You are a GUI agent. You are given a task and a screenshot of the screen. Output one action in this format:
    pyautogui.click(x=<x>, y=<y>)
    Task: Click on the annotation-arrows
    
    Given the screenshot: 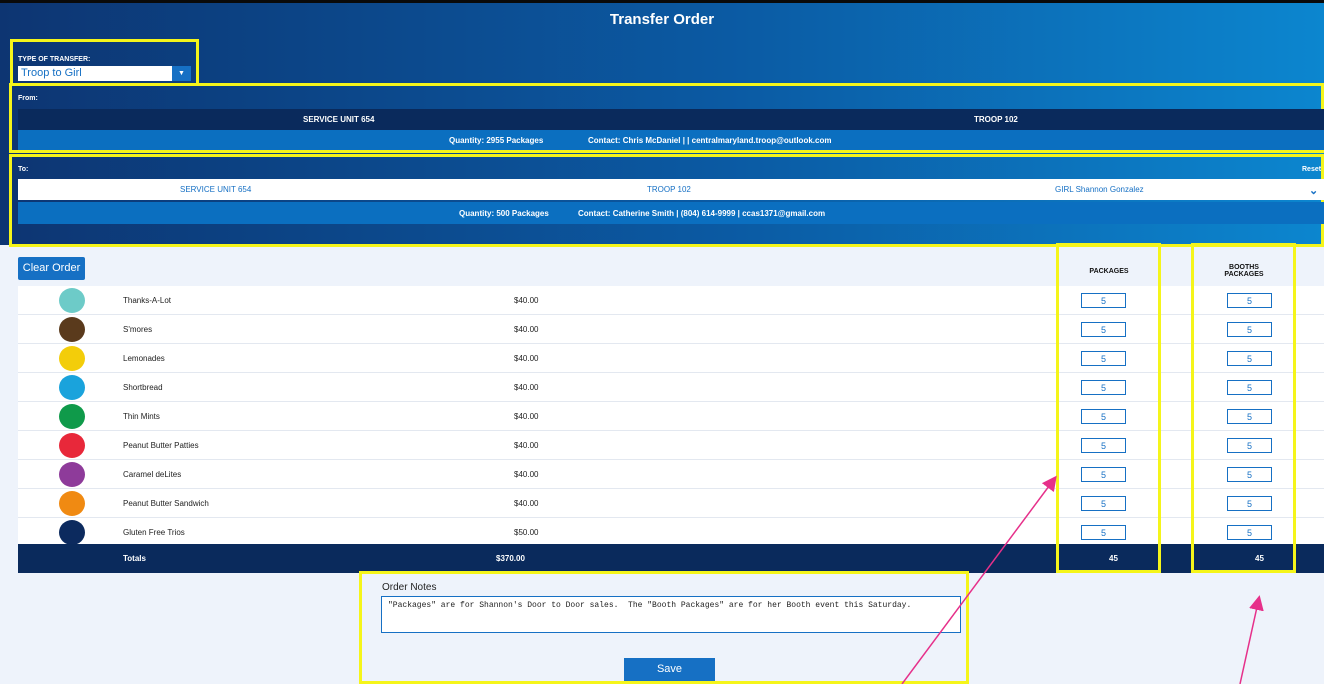 What is the action you would take?
    pyautogui.click(x=1082, y=579)
    